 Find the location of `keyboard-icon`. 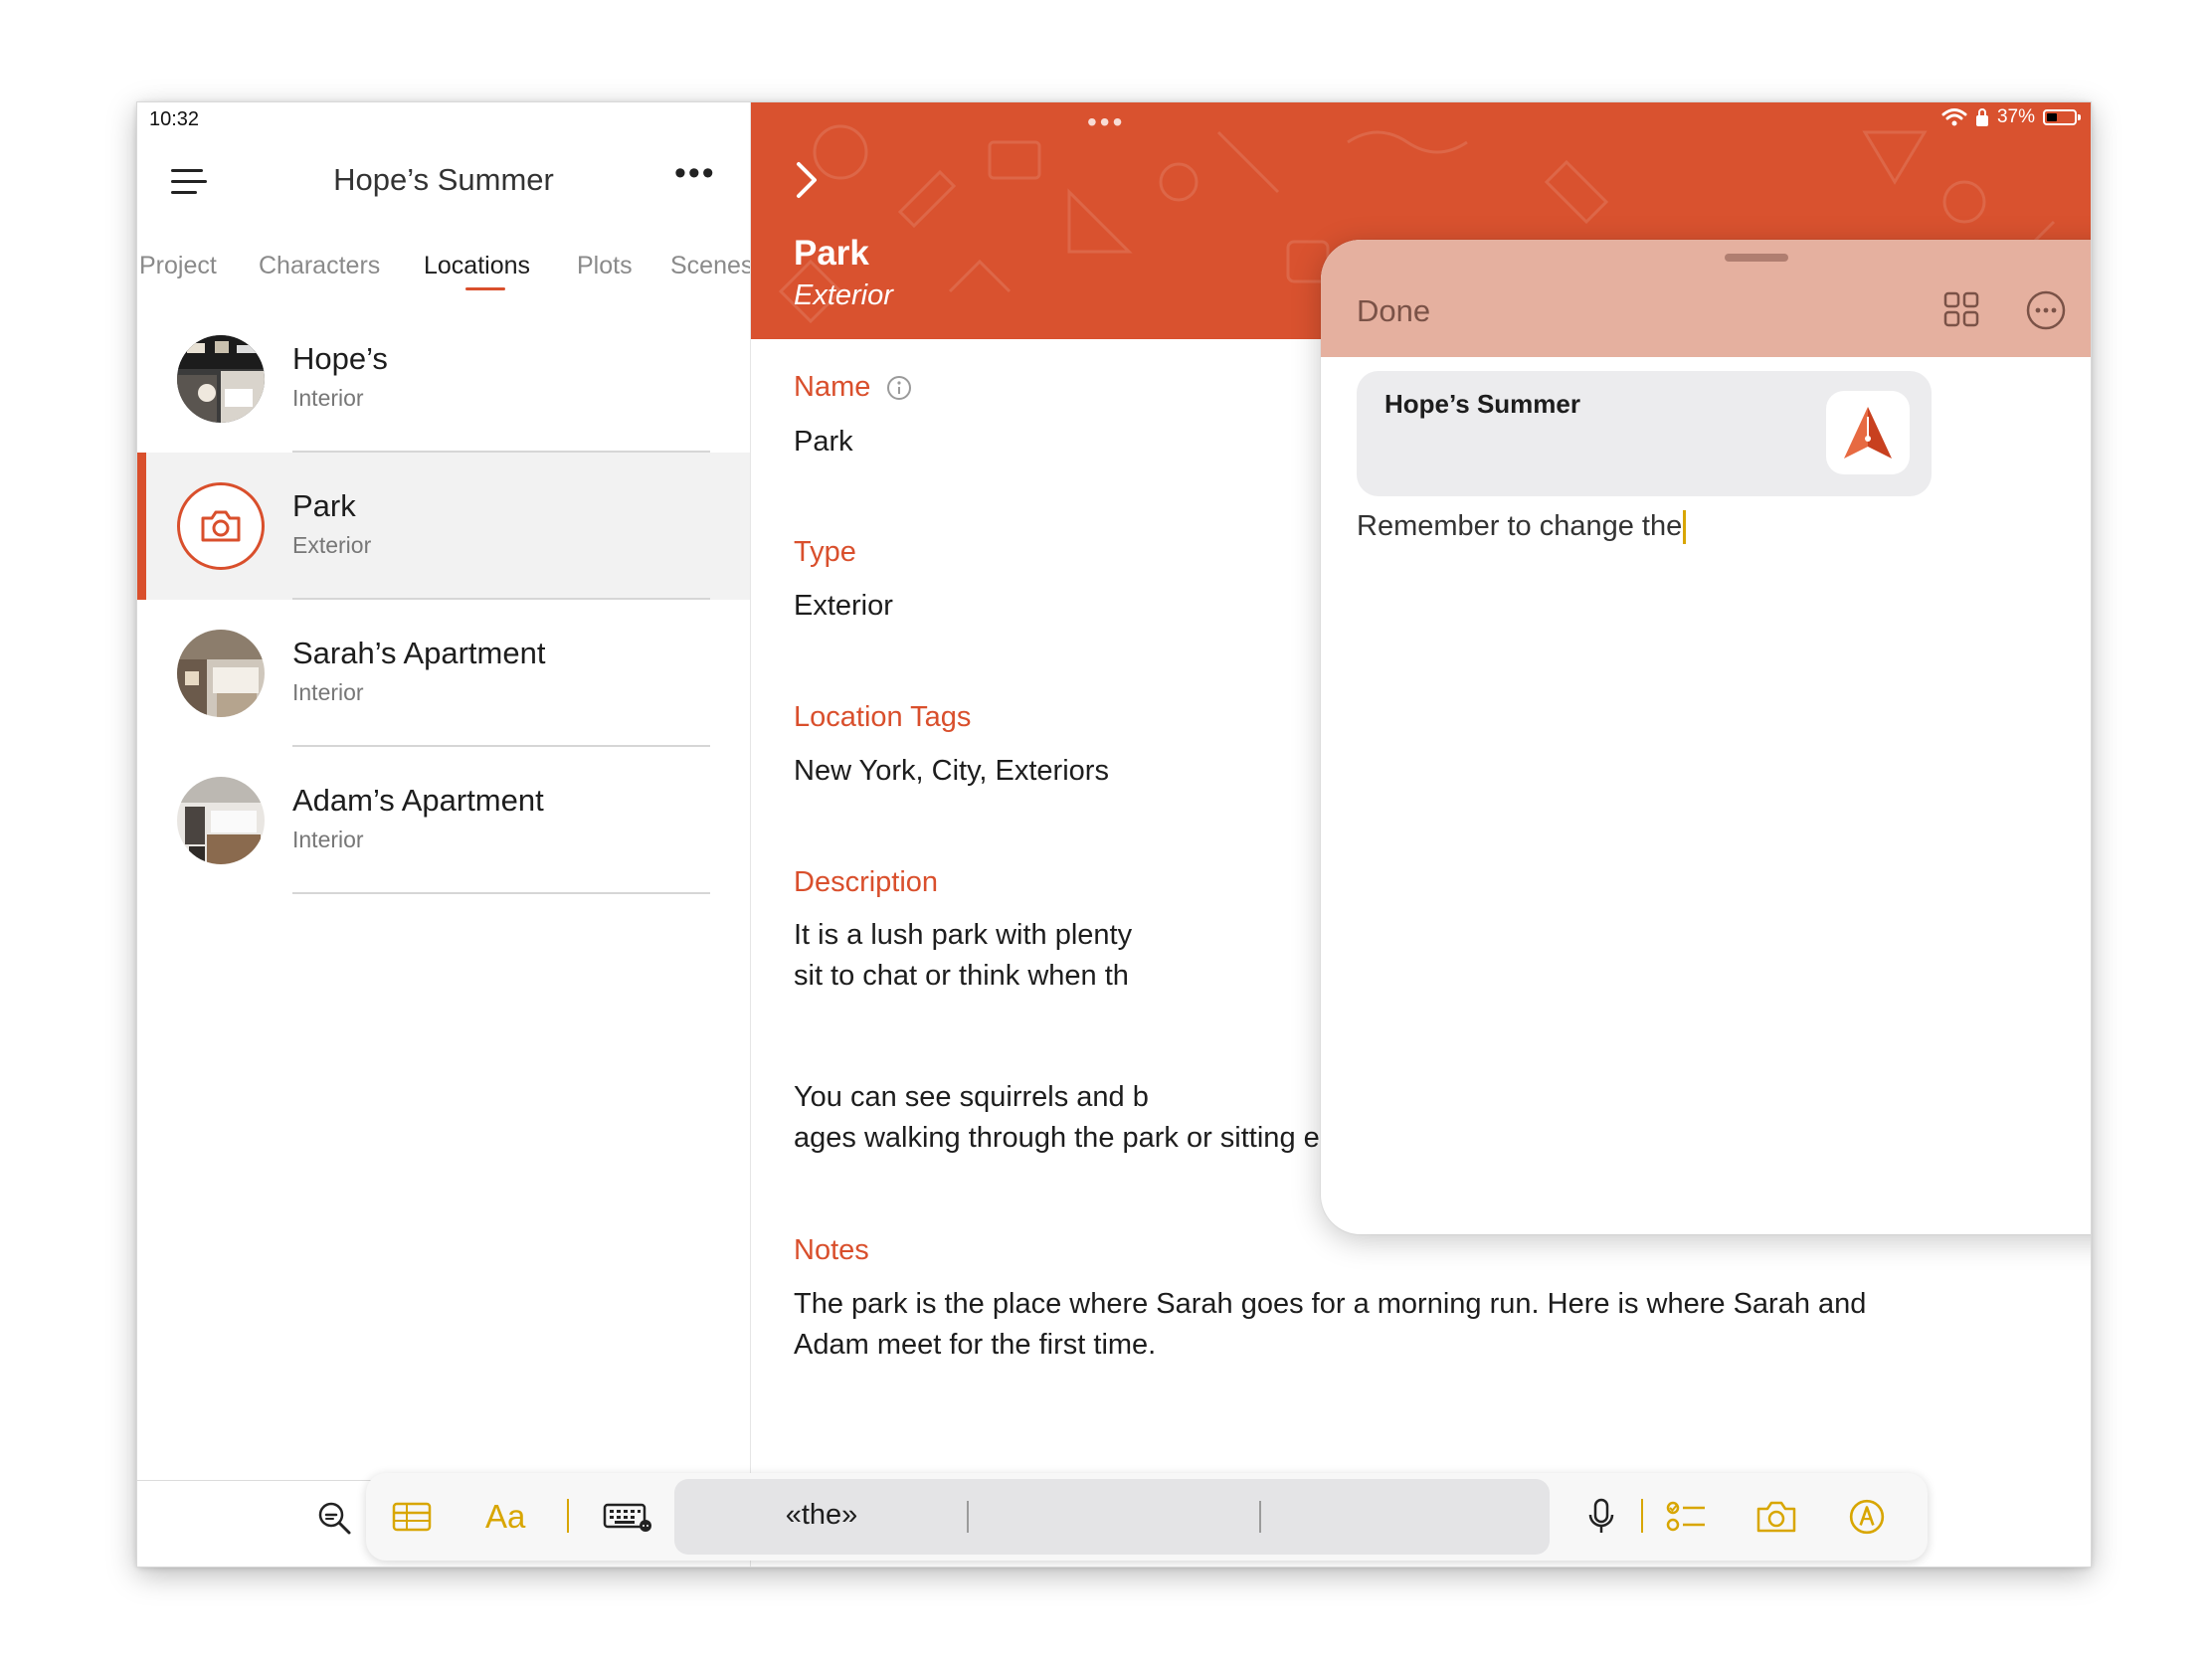

keyboard-icon is located at coordinates (627, 1517).